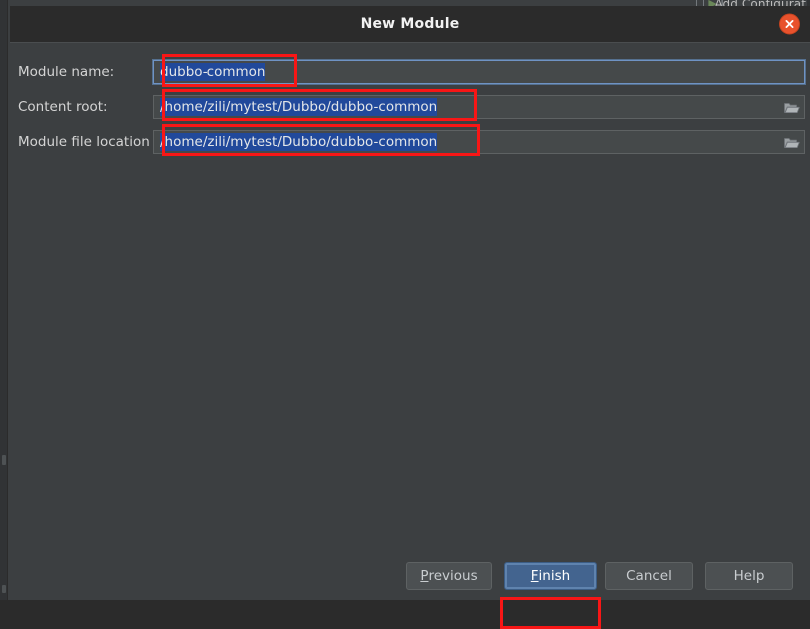  I want to click on ide-left-gutter, so click(4, 300).